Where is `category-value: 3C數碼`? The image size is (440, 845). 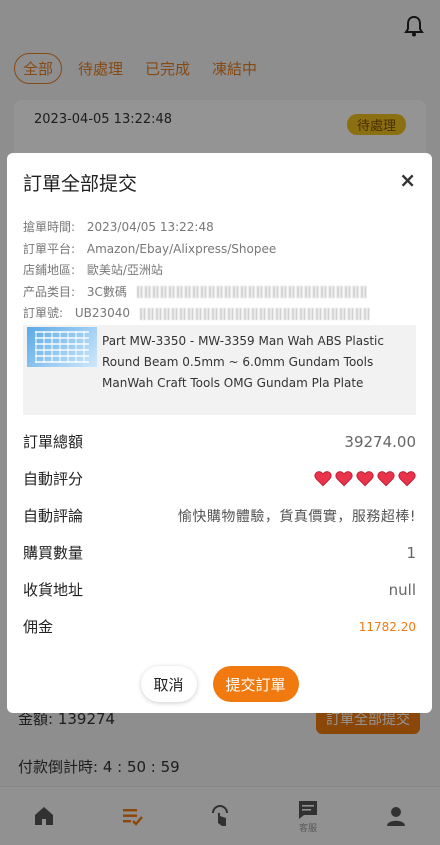
category-value: 3C數碼 is located at coordinates (106, 291).